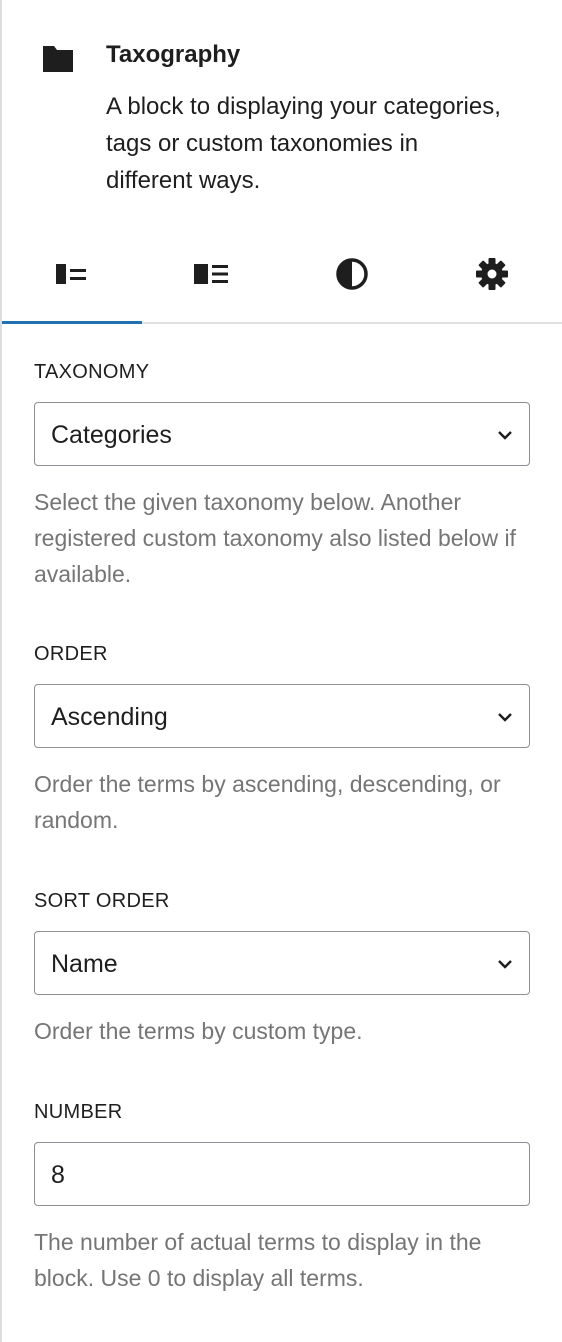 The image size is (562, 1342). I want to click on block-title: Taxography, so click(173, 54).